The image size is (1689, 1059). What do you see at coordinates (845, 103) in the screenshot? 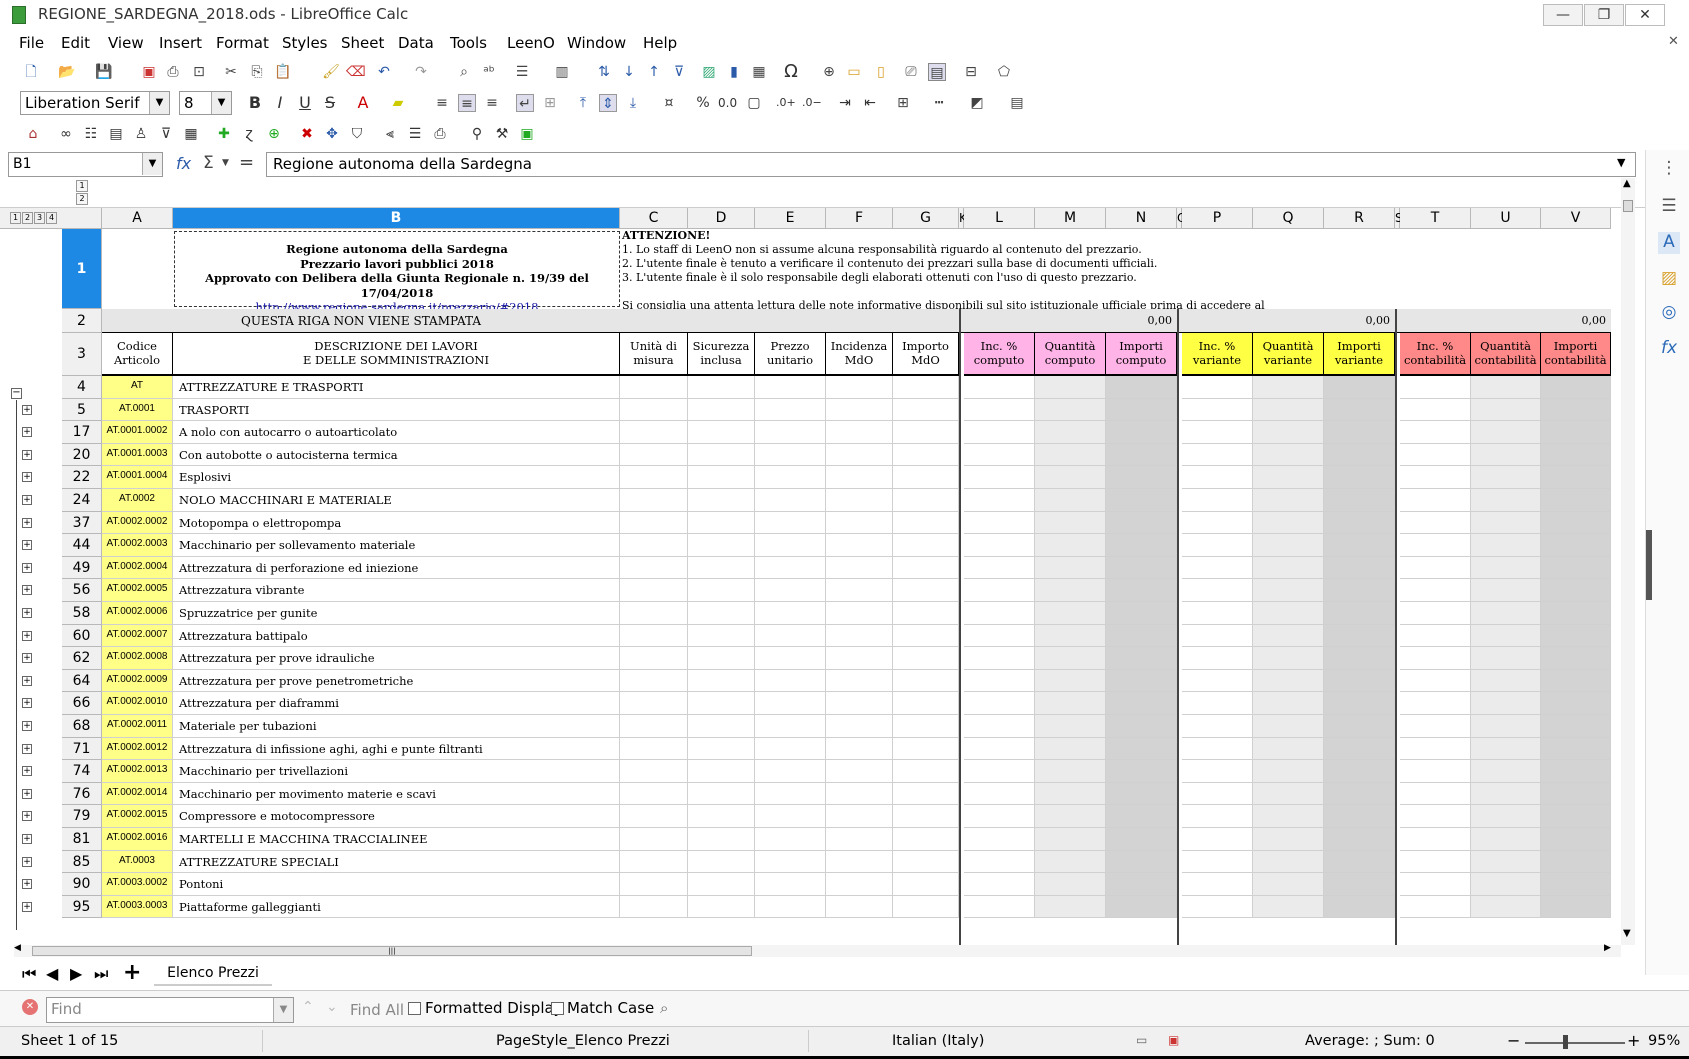
I see `increase-indent-icon: ⇥` at bounding box center [845, 103].